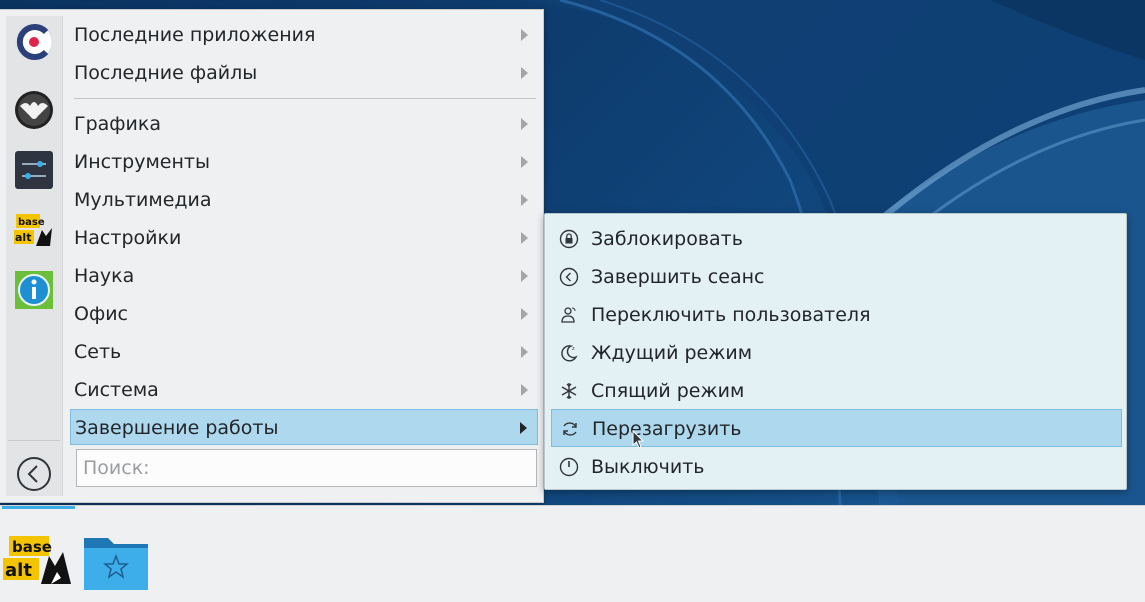  Describe the element at coordinates (568, 315) in the screenshot. I see `switch-user-icon` at that location.